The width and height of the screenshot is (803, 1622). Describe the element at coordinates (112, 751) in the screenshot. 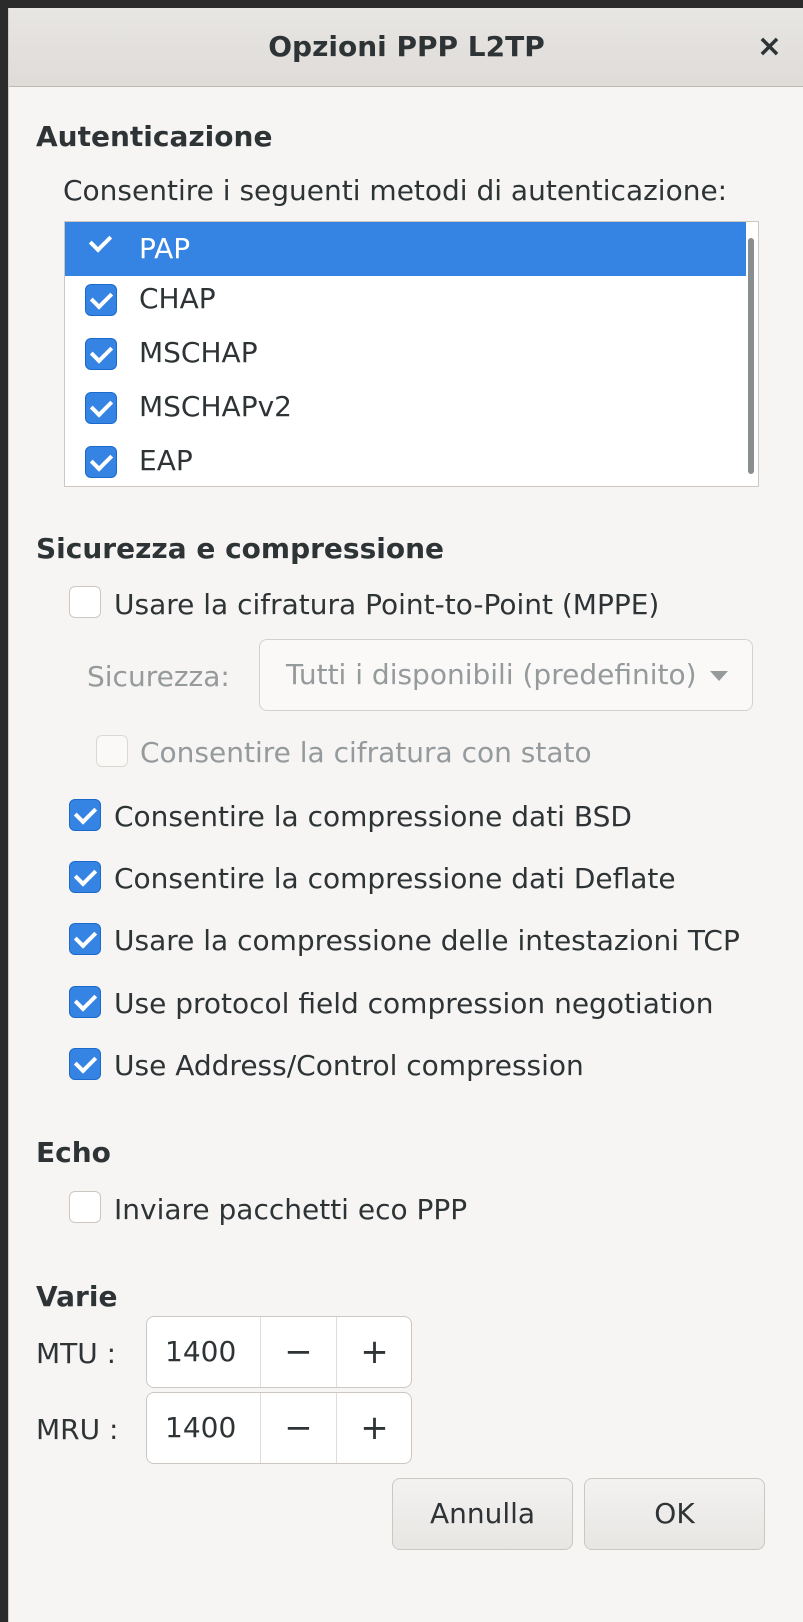

I see `stateful-encryption-checkbox` at that location.